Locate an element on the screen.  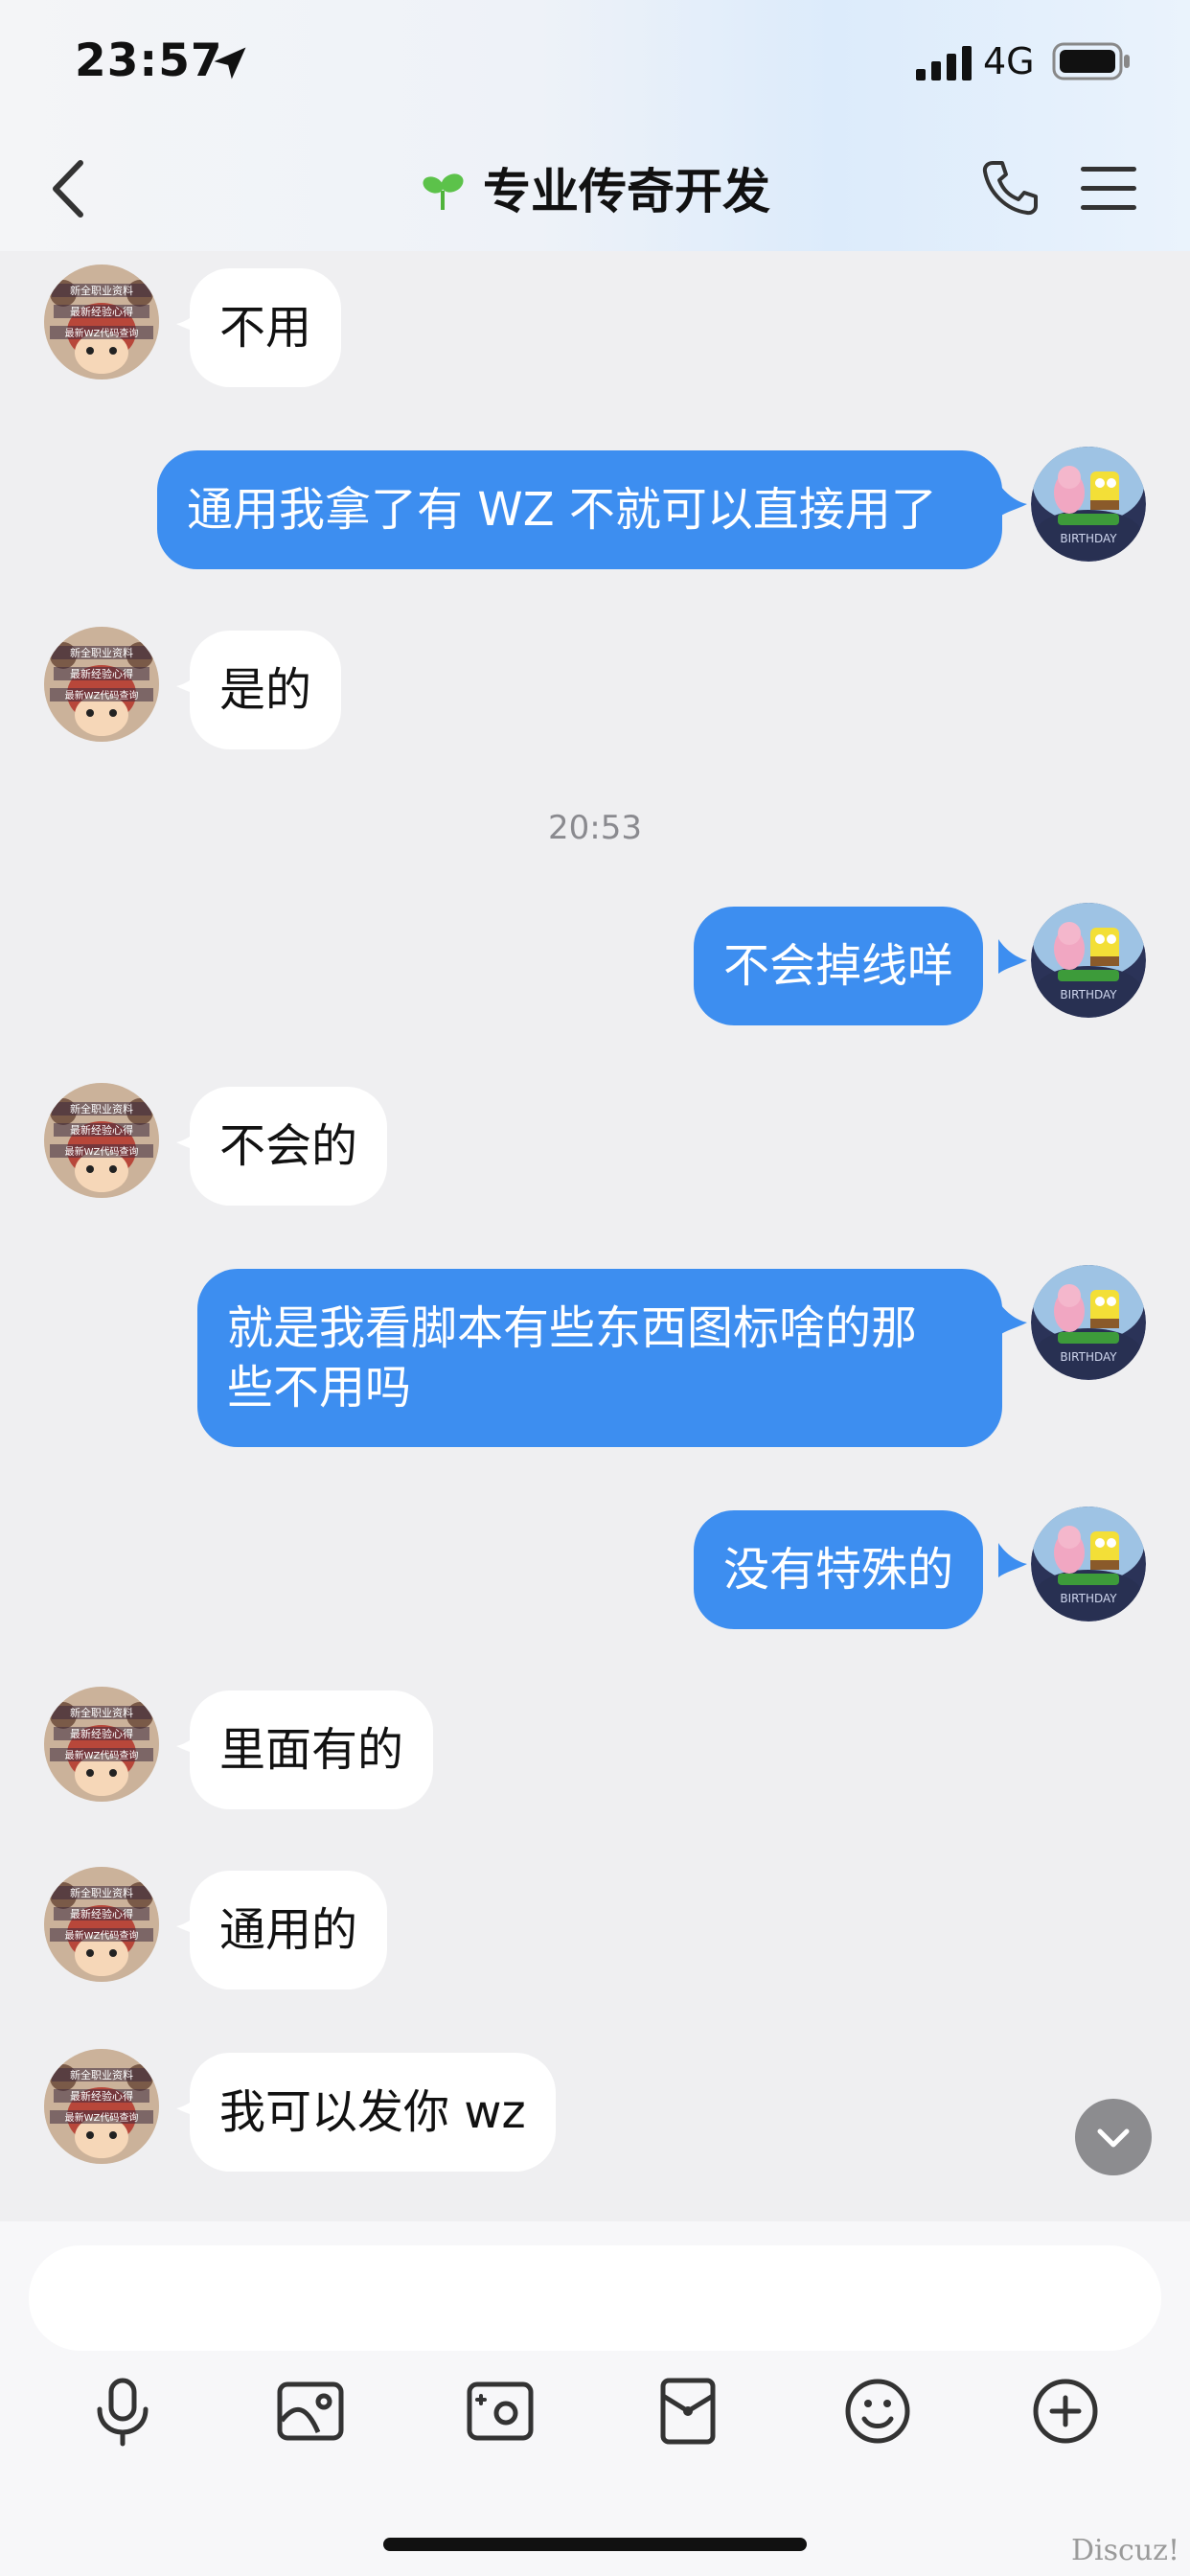
message-bubble-outgoing: 就是我看脚本有些东西图标啥的那 些不用吗 is located at coordinates (600, 1358).